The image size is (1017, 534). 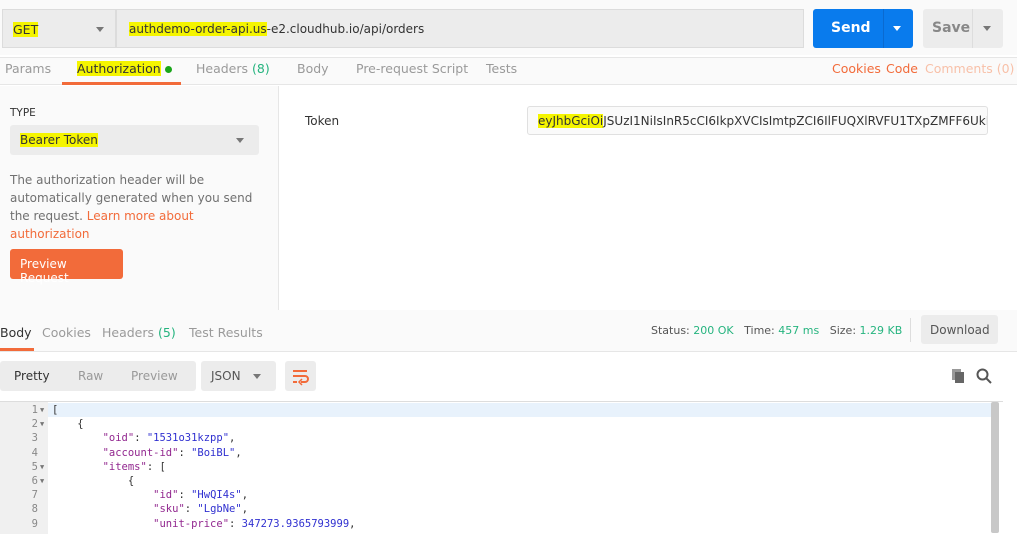 I want to click on tab-response-cookies: Cookies, so click(x=66, y=332).